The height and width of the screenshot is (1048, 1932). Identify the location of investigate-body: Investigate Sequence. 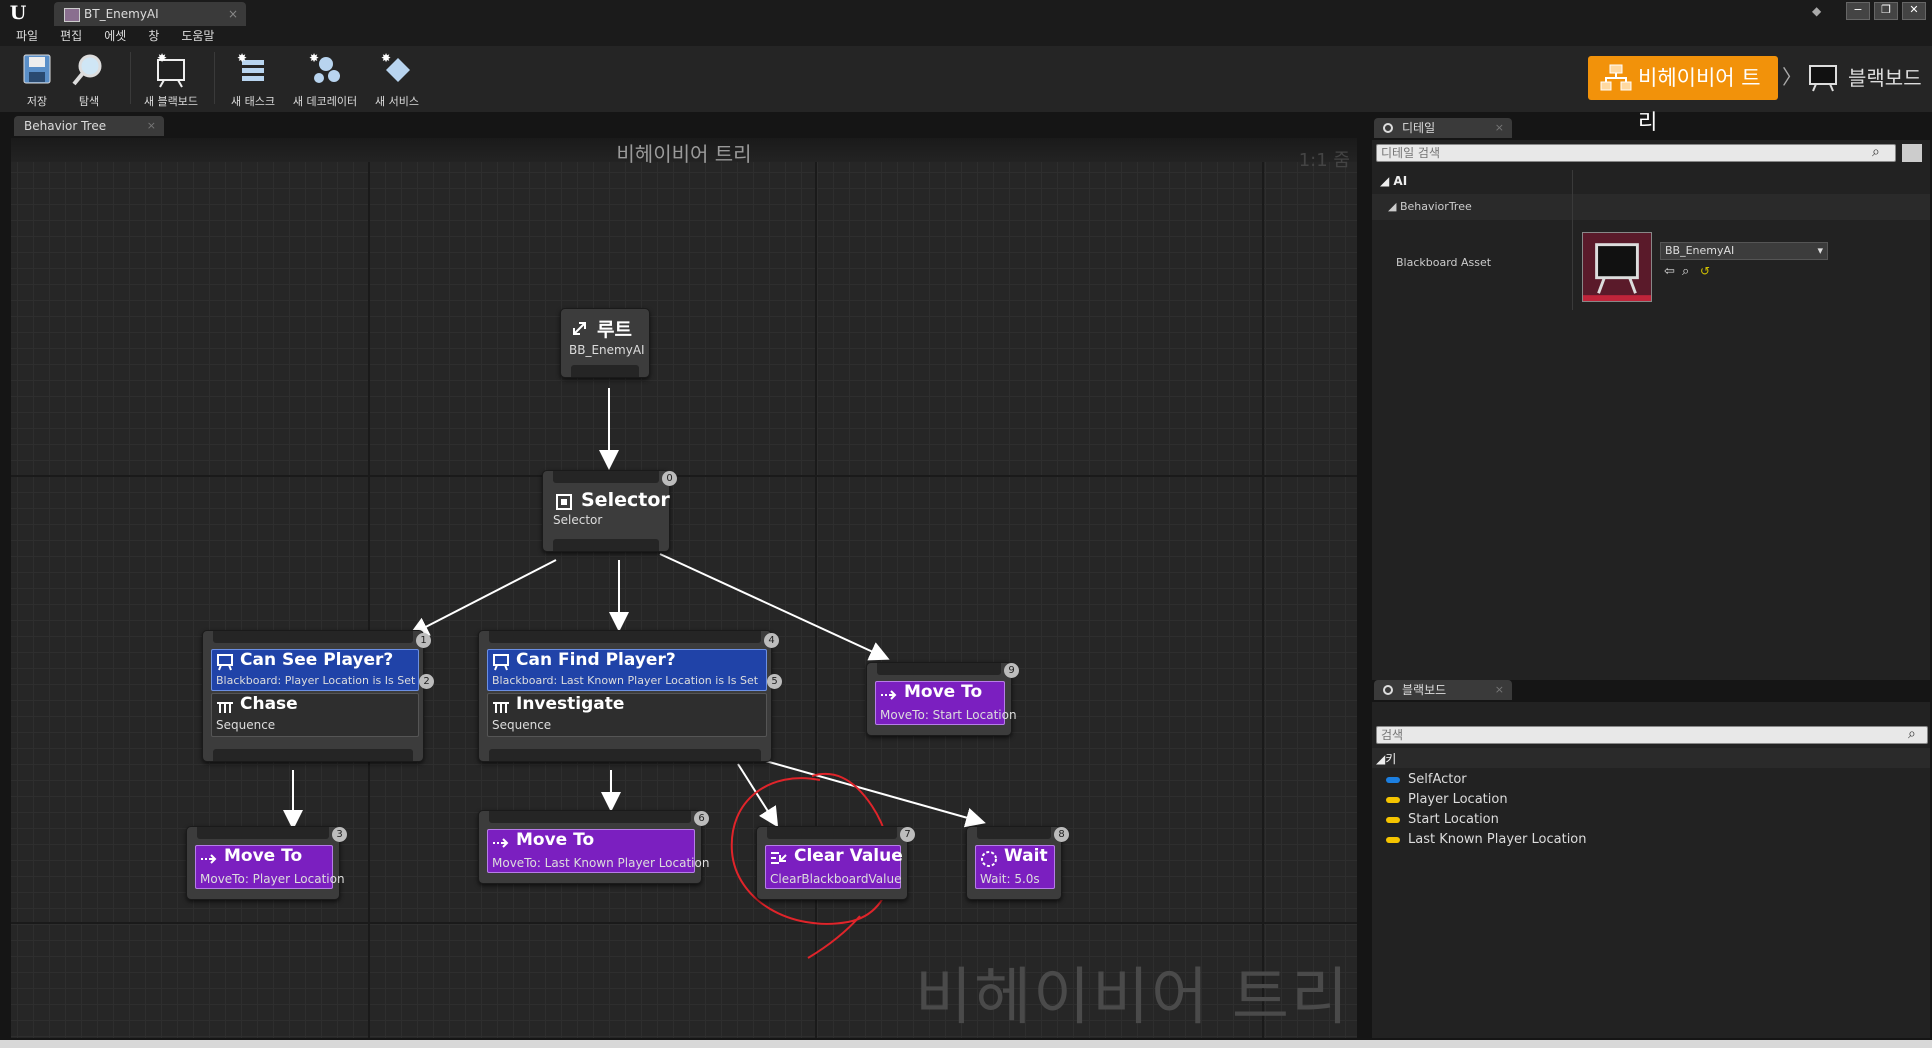
(627, 715).